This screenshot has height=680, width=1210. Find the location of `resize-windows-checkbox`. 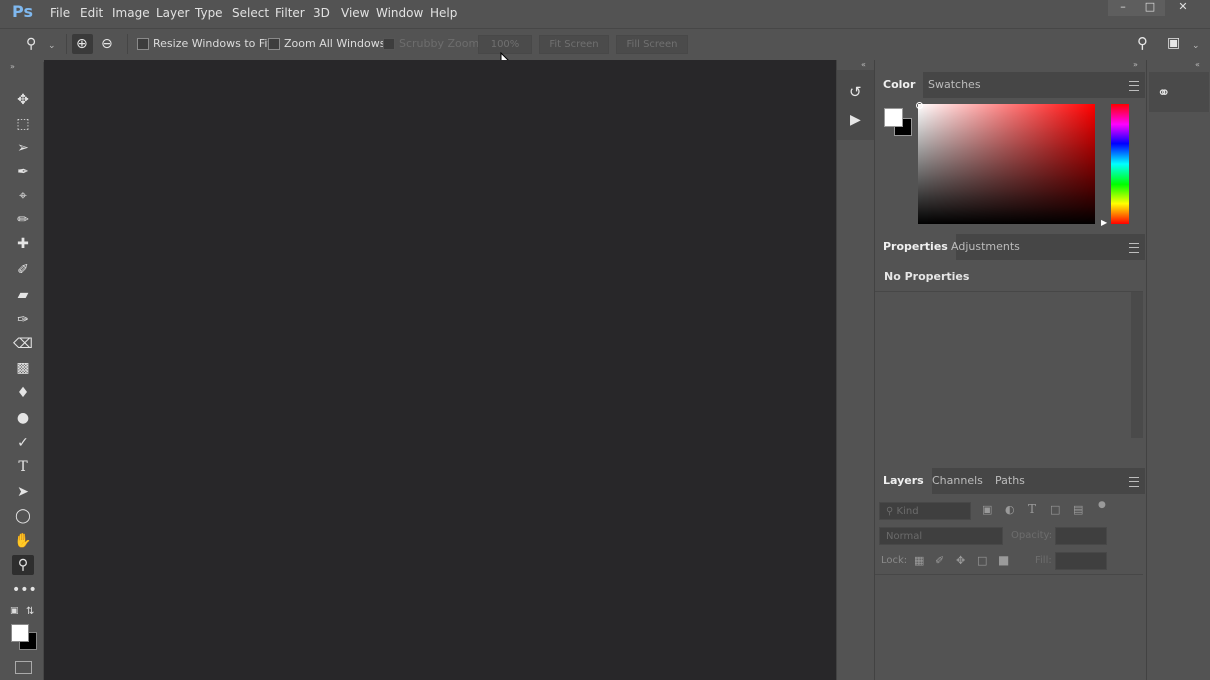

resize-windows-checkbox is located at coordinates (143, 44).